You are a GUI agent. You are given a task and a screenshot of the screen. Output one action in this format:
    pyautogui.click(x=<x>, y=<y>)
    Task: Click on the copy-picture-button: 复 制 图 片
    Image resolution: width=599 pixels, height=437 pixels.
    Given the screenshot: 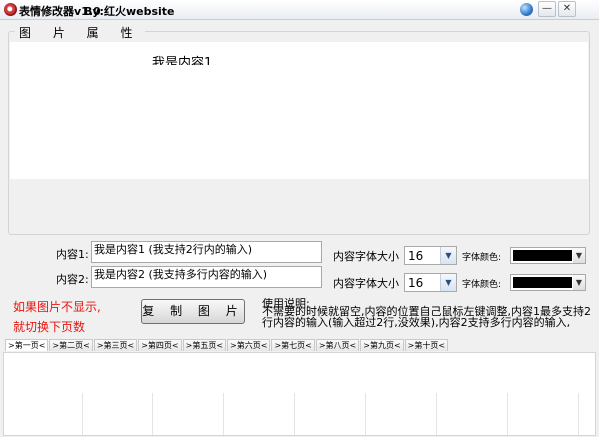 What is the action you would take?
    pyautogui.click(x=193, y=311)
    